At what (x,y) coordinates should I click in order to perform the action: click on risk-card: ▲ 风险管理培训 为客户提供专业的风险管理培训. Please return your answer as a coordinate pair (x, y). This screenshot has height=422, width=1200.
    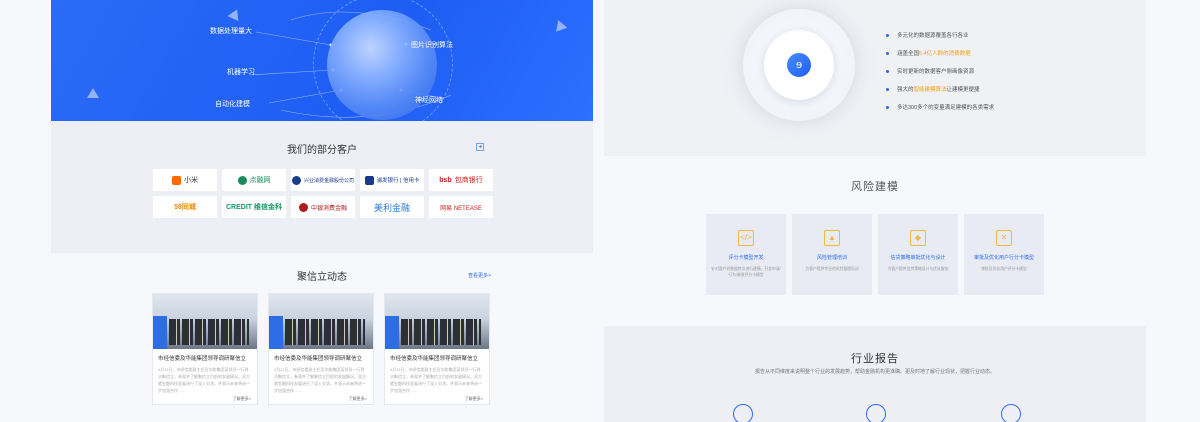
    Looking at the image, I should click on (832, 254).